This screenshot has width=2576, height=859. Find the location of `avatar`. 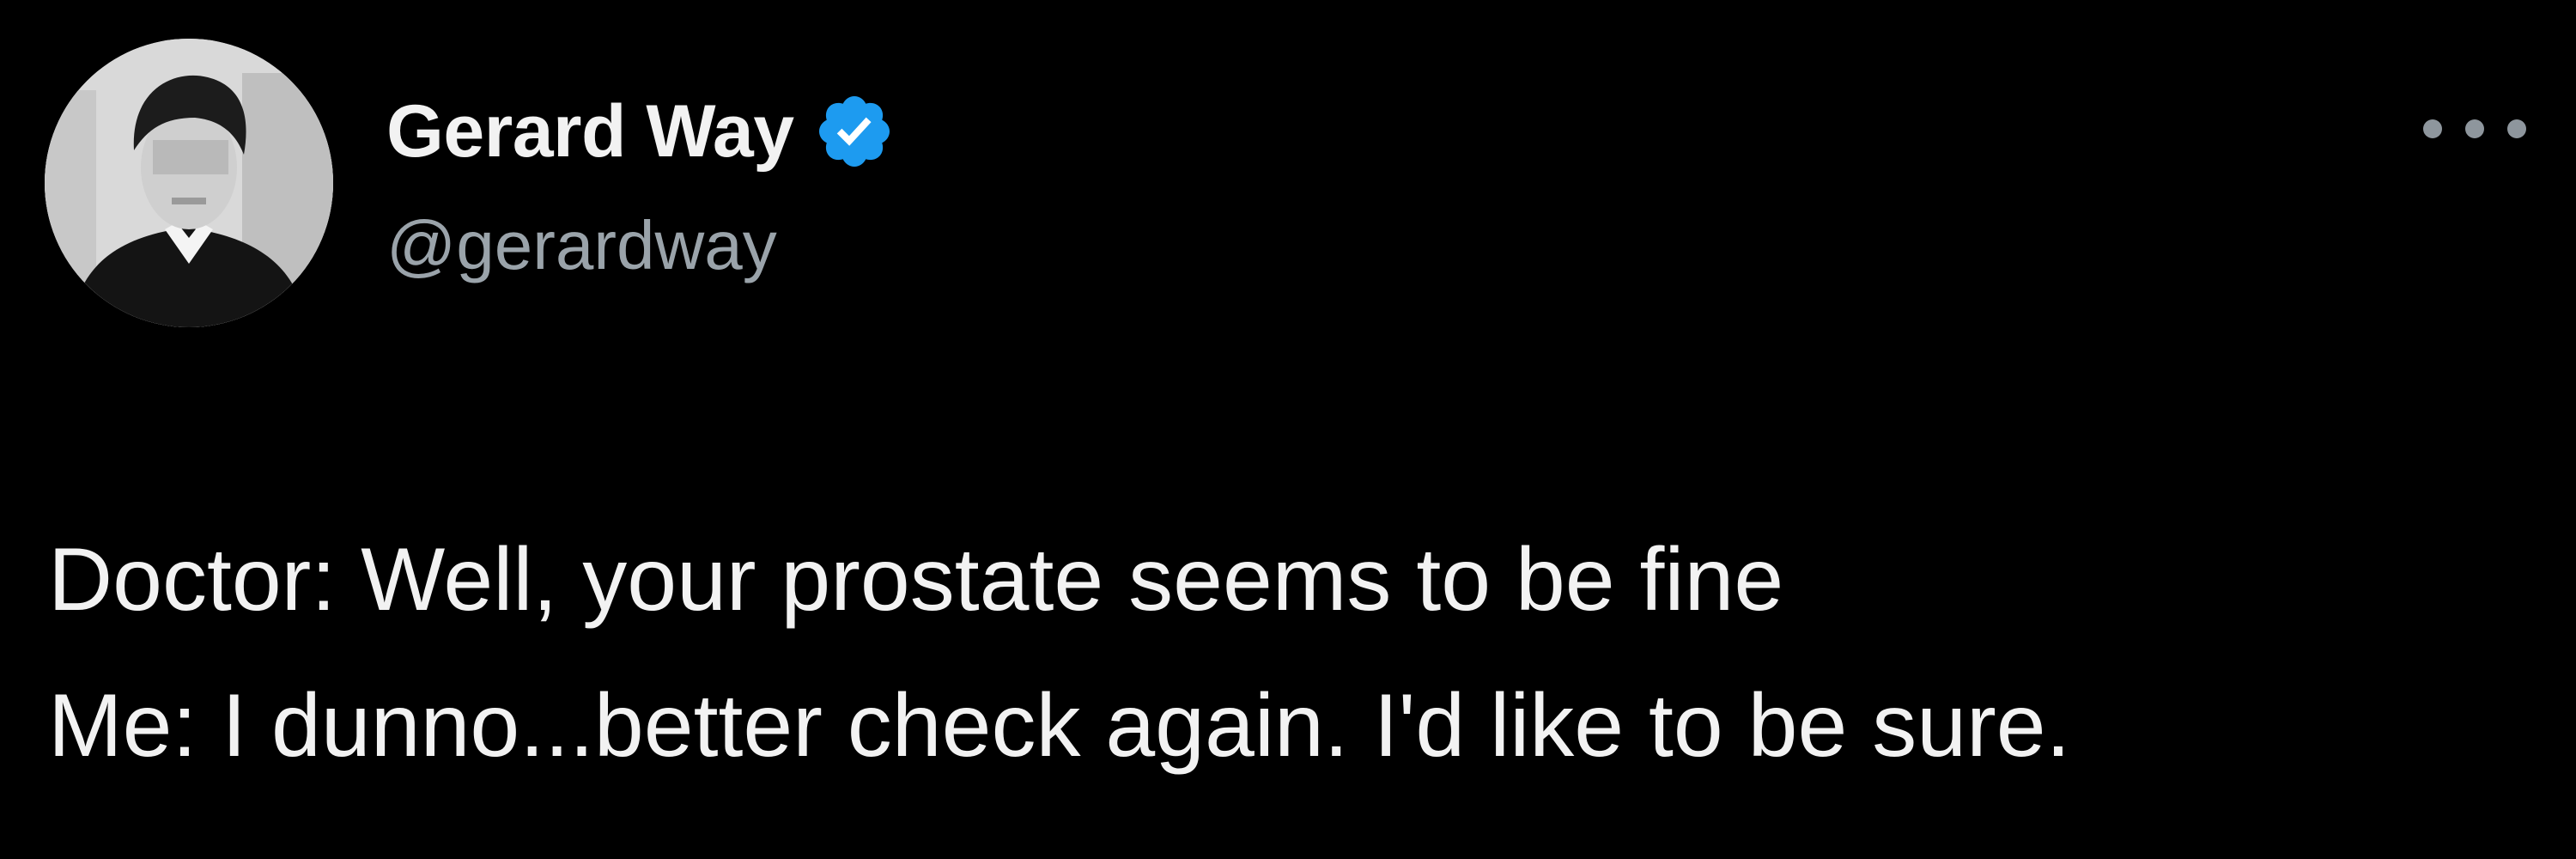

avatar is located at coordinates (189, 183).